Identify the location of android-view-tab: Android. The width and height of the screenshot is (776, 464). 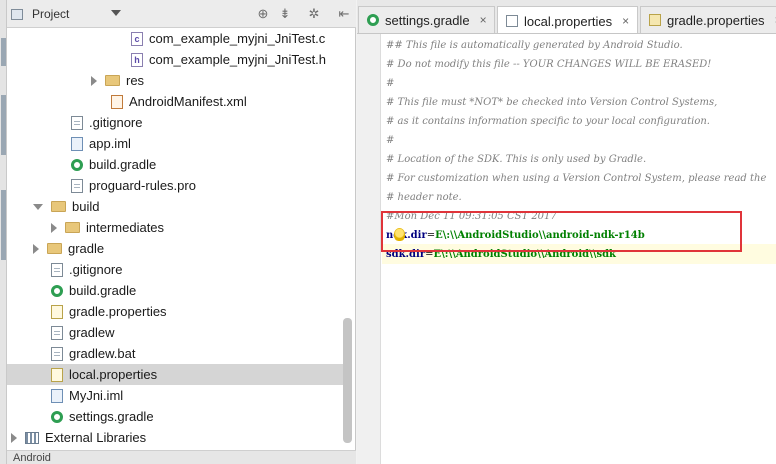
(181, 457).